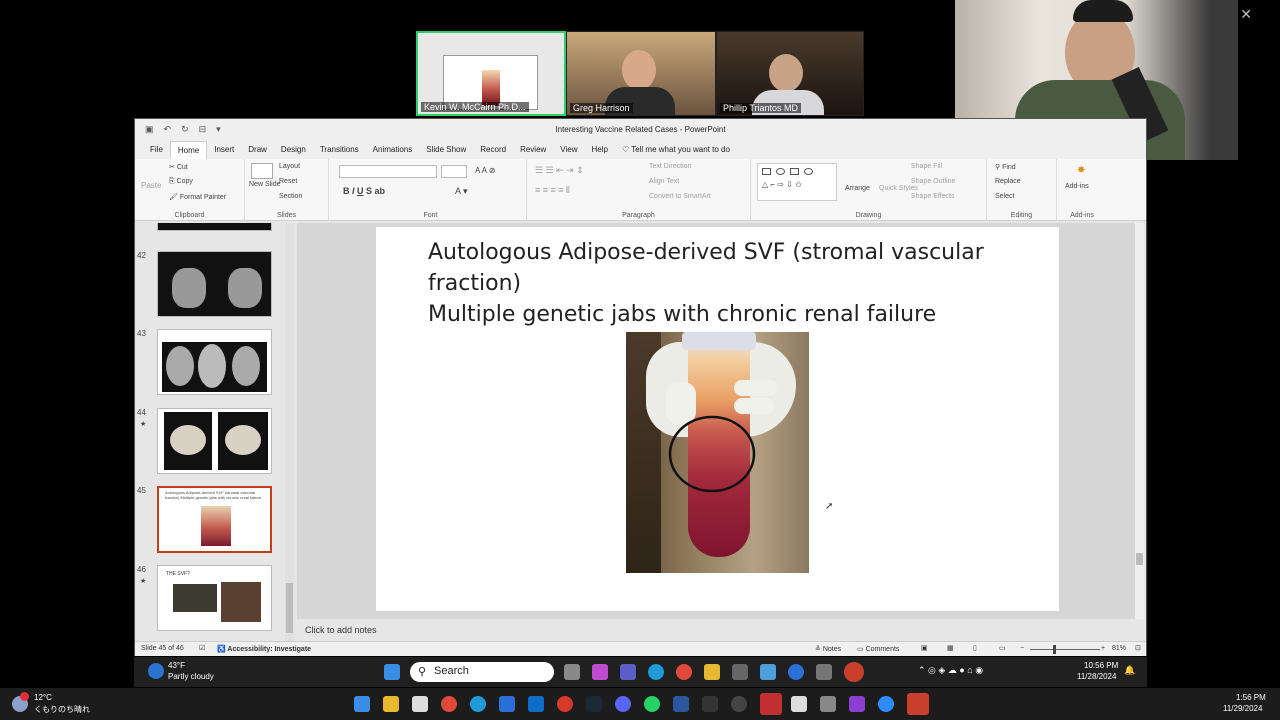 This screenshot has height=720, width=1280. What do you see at coordinates (664, 181) in the screenshot?
I see `align-text-button: Align Text` at bounding box center [664, 181].